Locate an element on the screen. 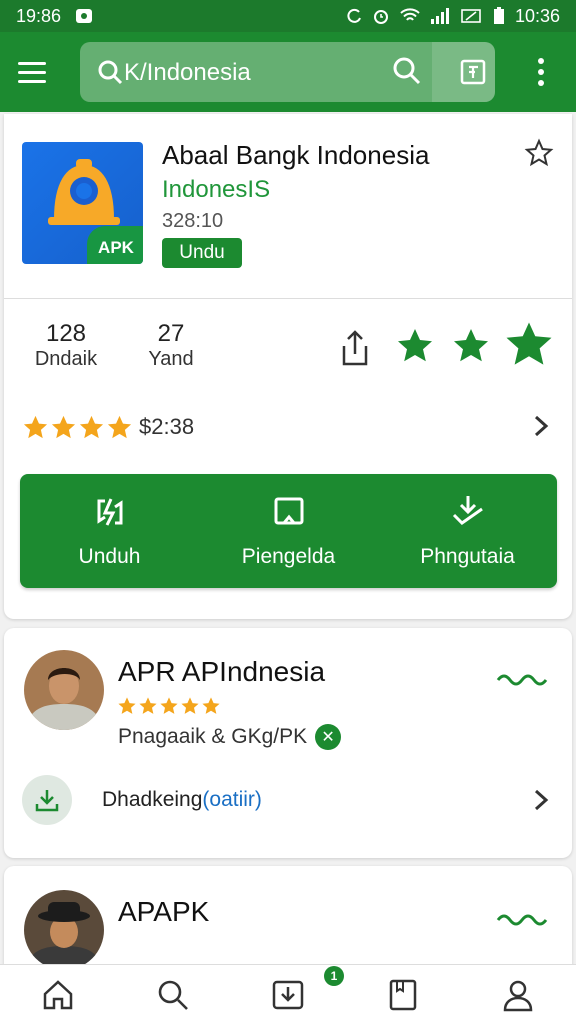 The image size is (576, 1024). action-panel: Unduh Piengelda Phngutaia is located at coordinates (288, 531).